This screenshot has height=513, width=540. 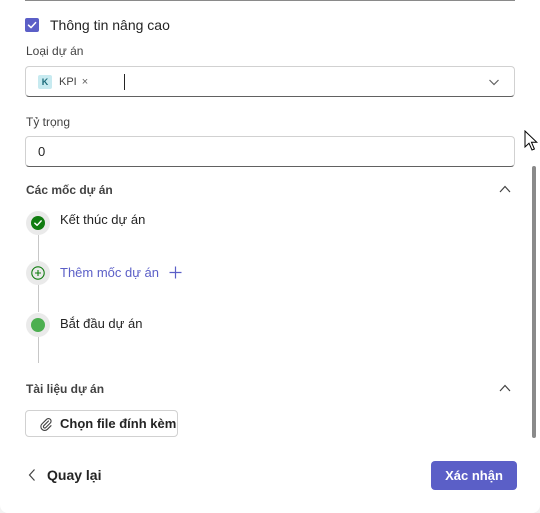 I want to click on choose-attachment-label: Chọn file đính kèm, so click(x=118, y=423).